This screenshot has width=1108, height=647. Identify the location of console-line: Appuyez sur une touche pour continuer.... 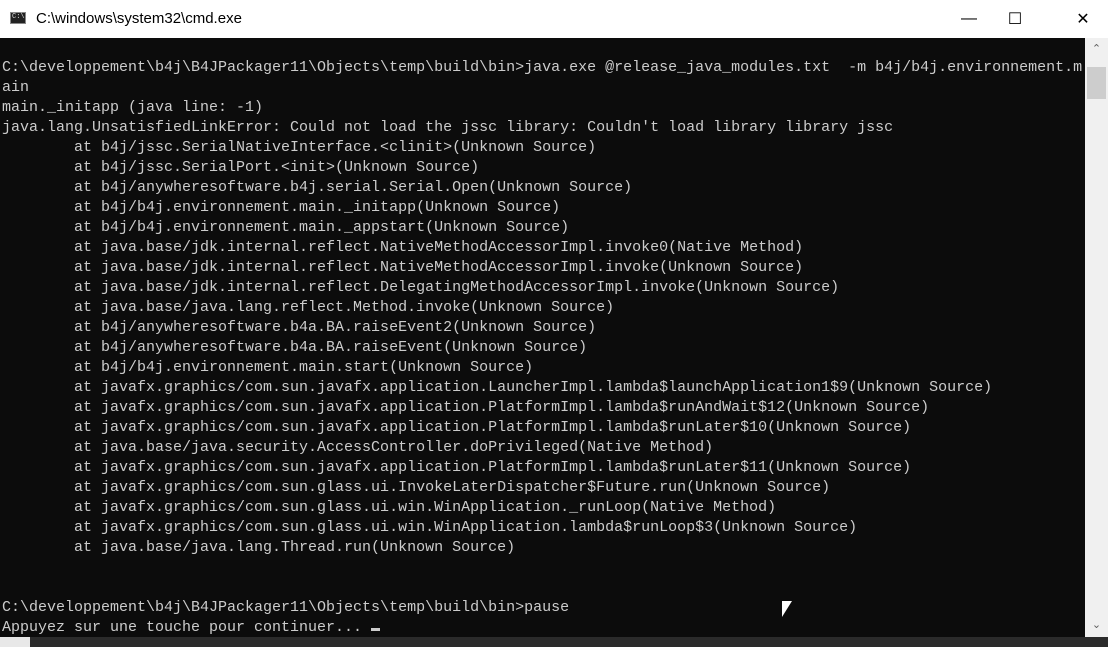
(542, 627).